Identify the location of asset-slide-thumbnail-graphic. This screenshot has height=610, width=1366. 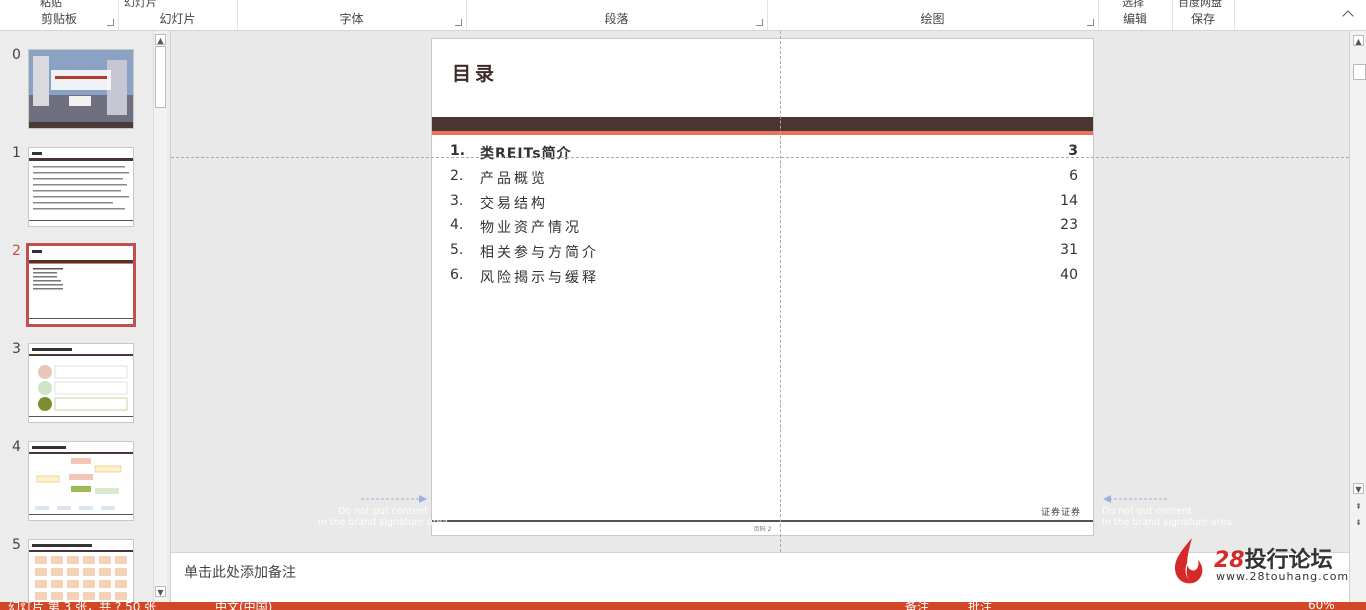
(81, 572).